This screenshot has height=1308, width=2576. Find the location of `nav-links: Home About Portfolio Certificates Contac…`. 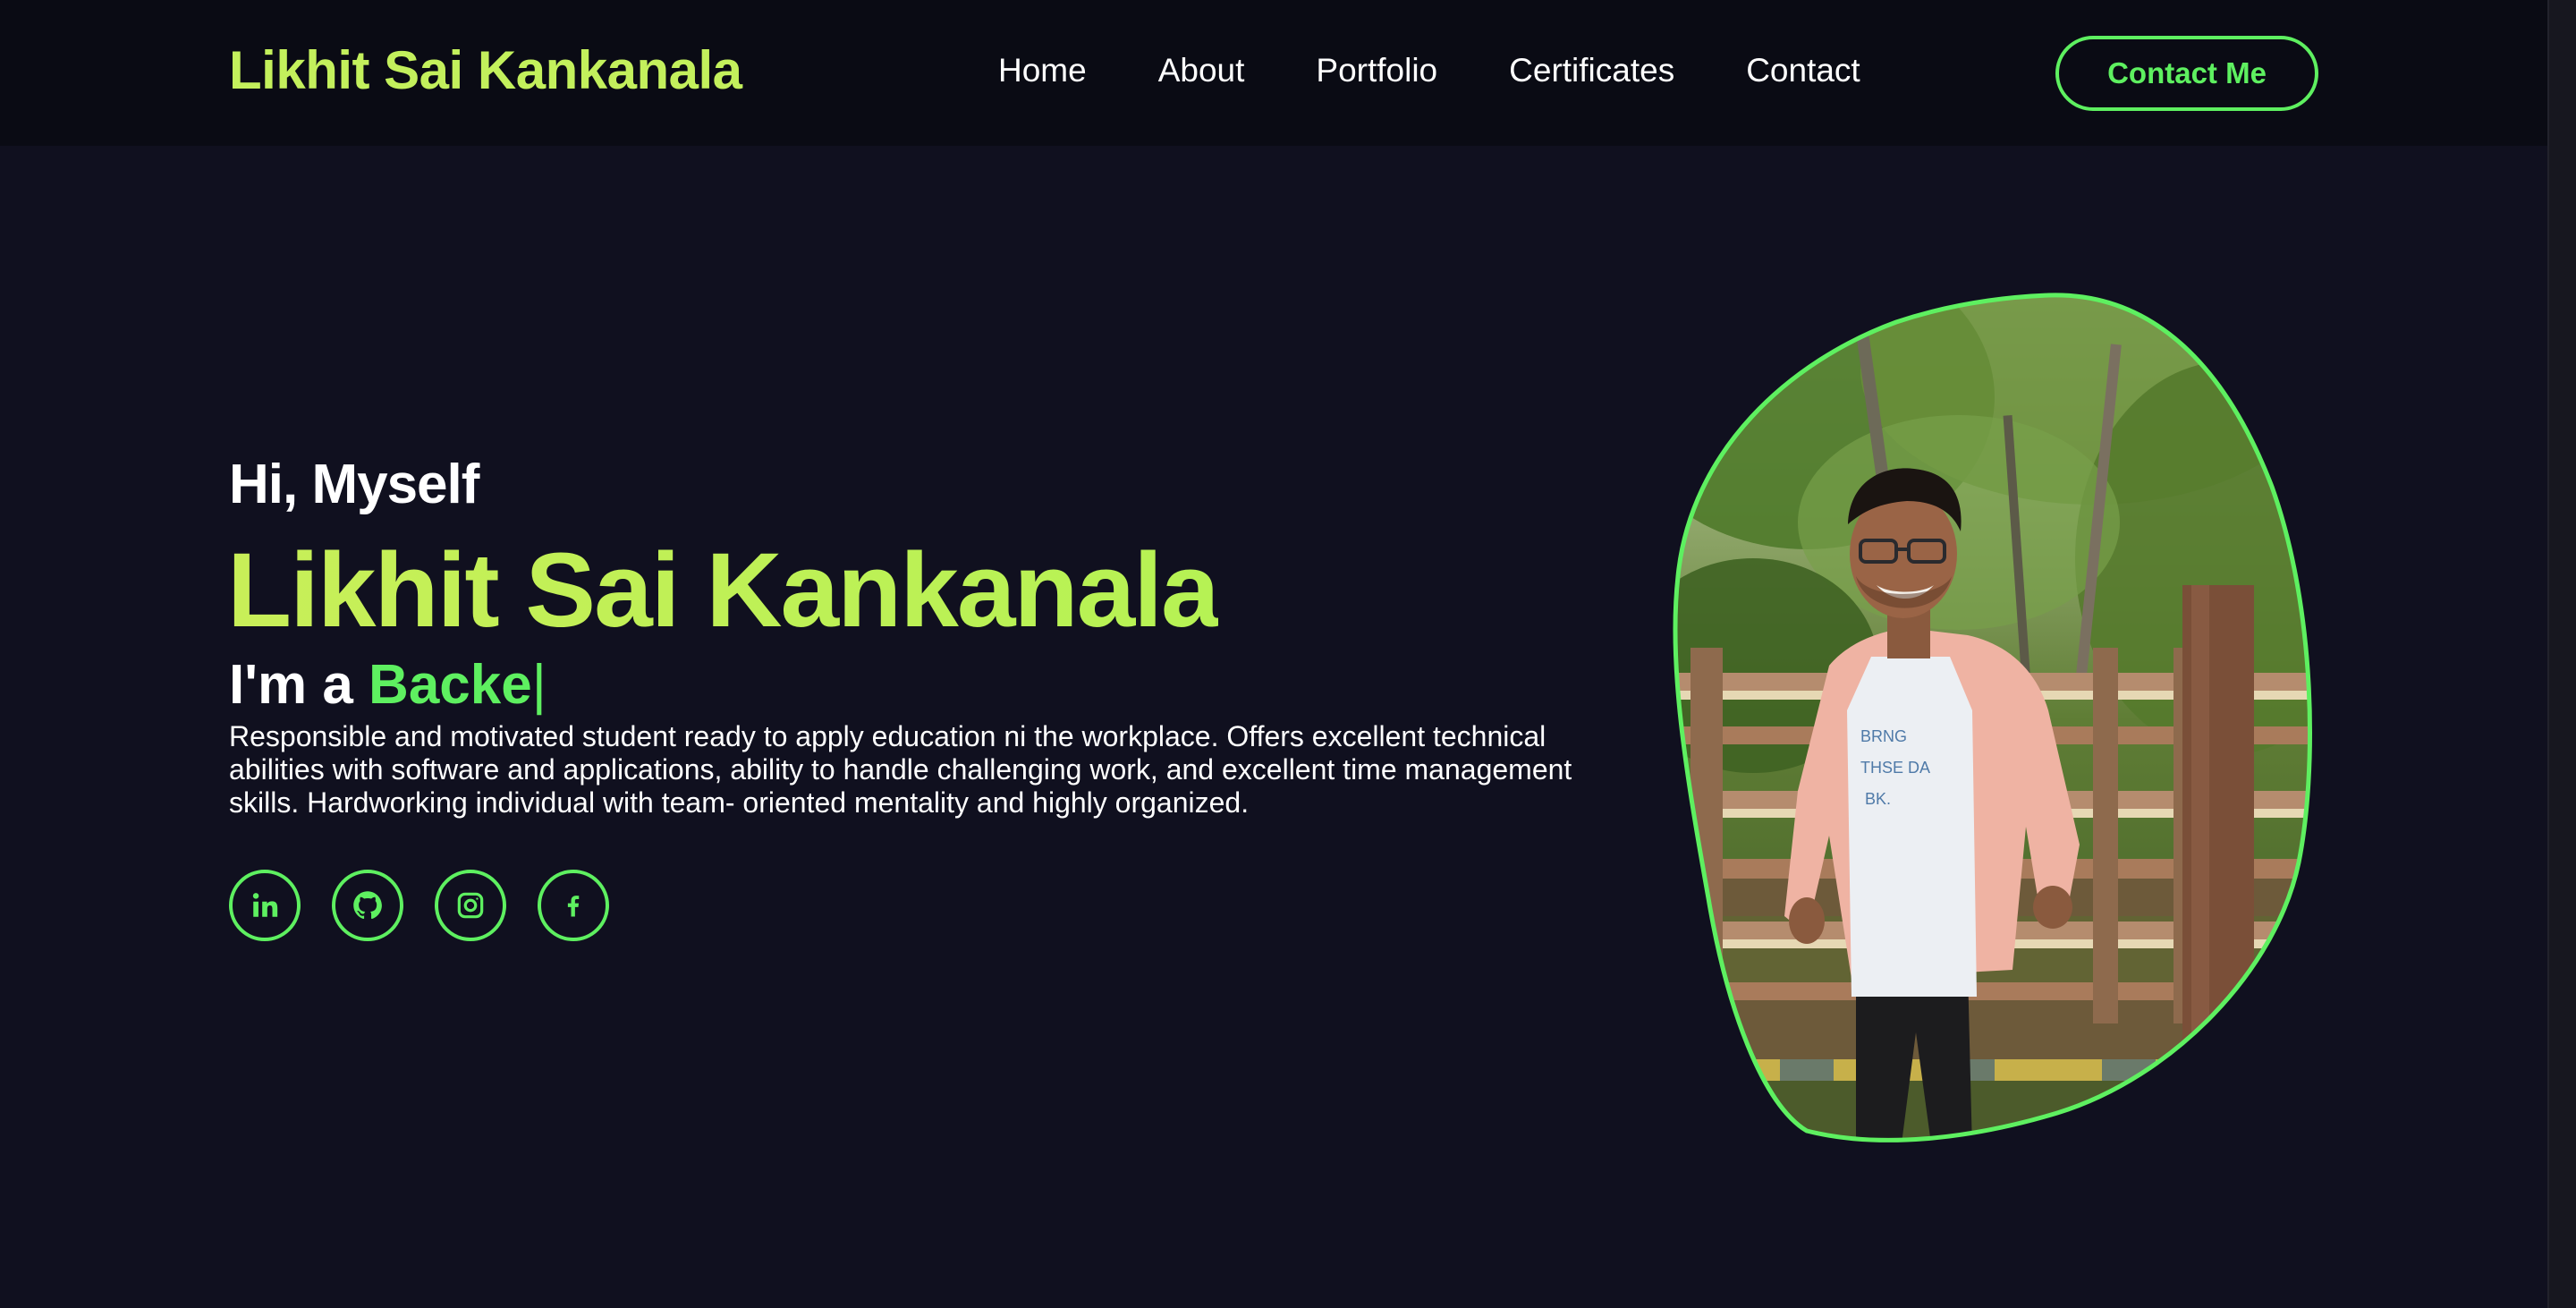

nav-links: Home About Portfolio Certificates Contac… is located at coordinates (1429, 70).